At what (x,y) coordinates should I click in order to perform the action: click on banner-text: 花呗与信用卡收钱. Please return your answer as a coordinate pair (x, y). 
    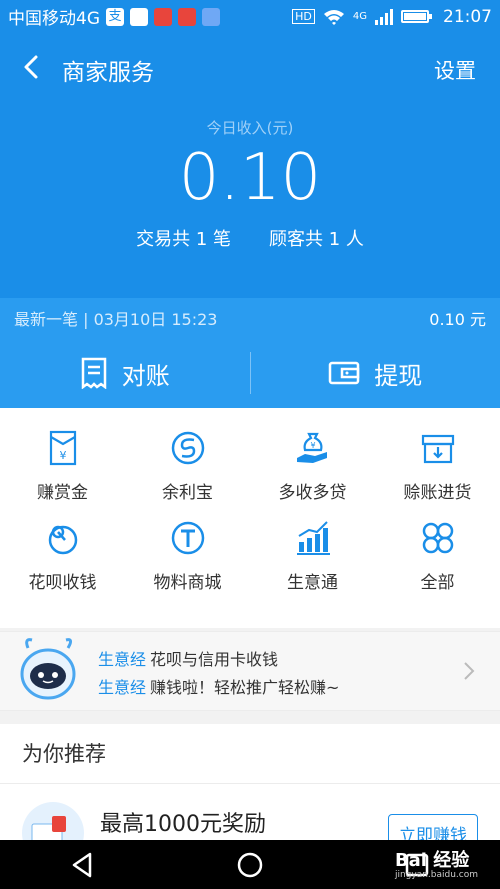
    Looking at the image, I should click on (214, 659).